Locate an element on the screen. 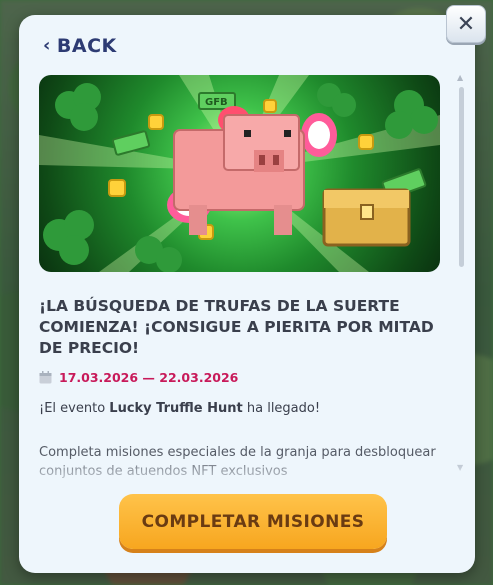 Image resolution: width=493 pixels, height=585 pixels. back-label: BACK is located at coordinates (86, 46).